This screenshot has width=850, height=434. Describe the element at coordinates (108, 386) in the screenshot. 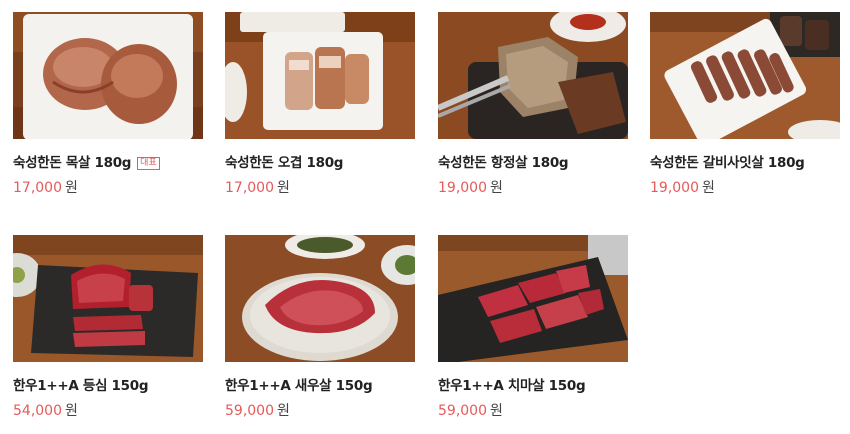

I see `product-name: 한우1++A 등심 150g` at that location.